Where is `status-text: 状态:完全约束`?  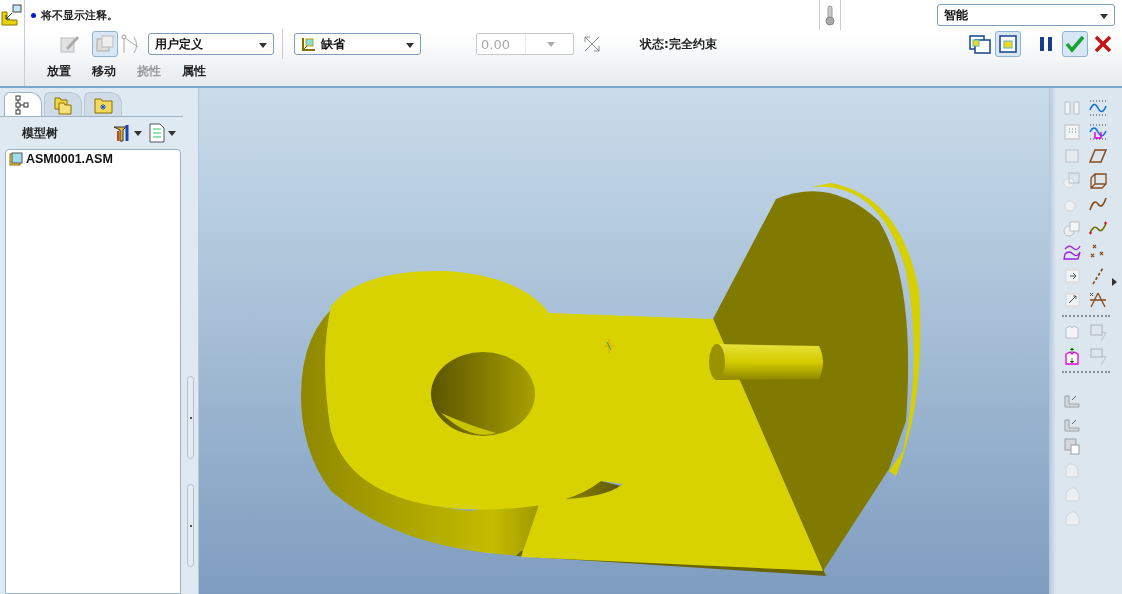
status-text: 状态:完全约束 is located at coordinates (678, 44).